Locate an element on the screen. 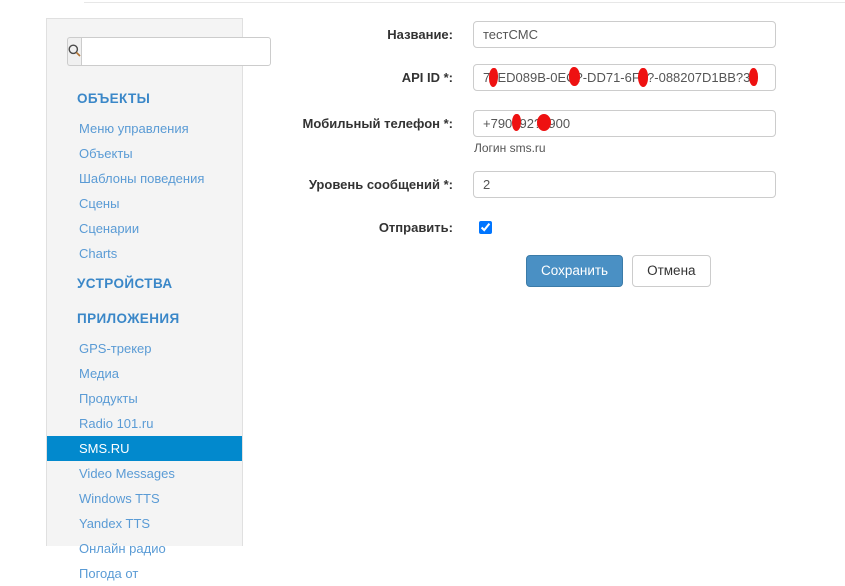 The width and height of the screenshot is (845, 586). level-input is located at coordinates (624, 184).